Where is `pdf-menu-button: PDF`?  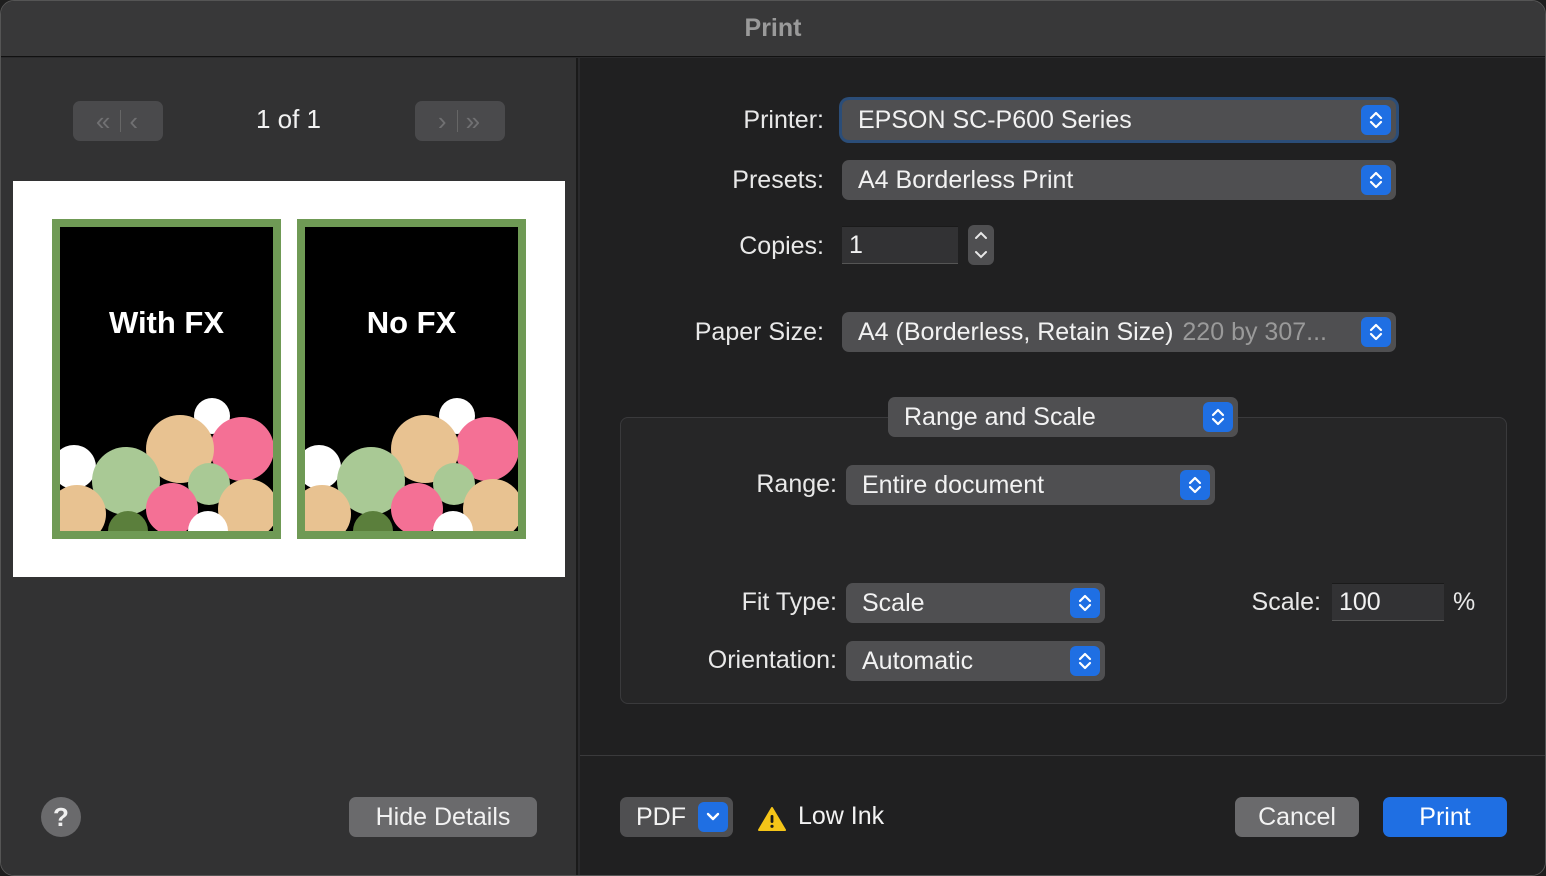 pdf-menu-button: PDF is located at coordinates (676, 817).